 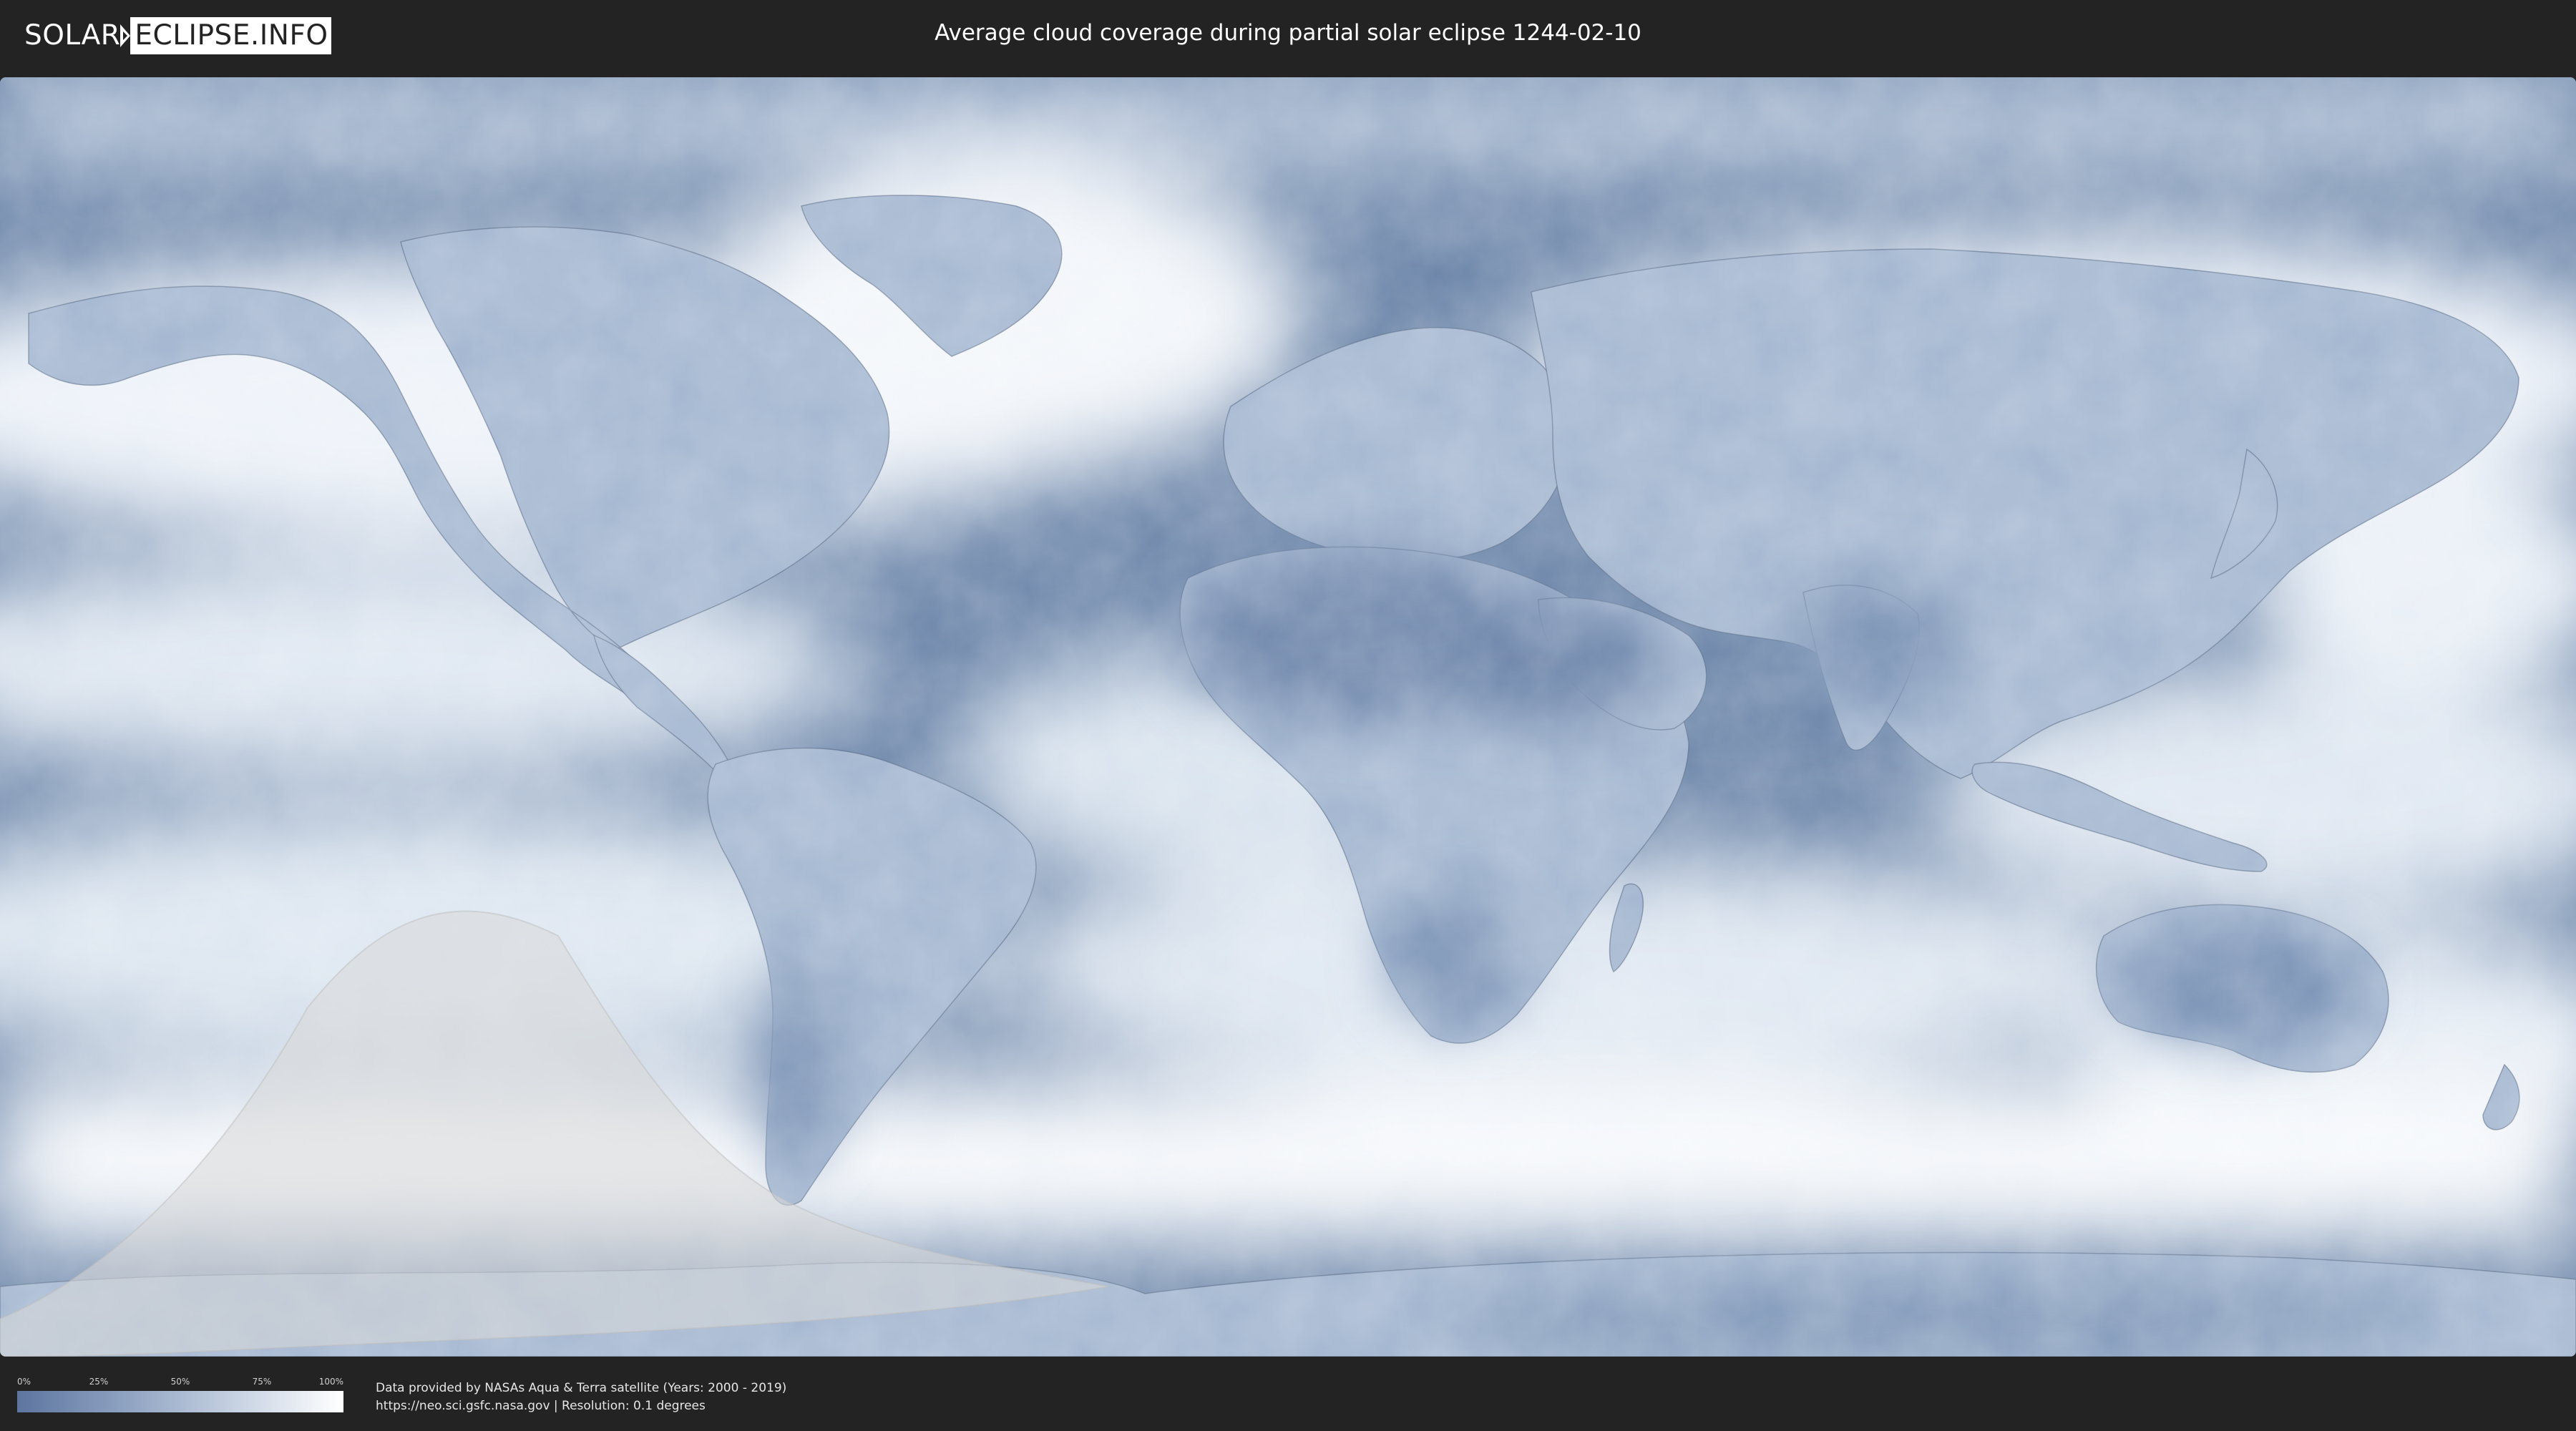 I want to click on legend-tick: 25%, so click(x=99, y=1382).